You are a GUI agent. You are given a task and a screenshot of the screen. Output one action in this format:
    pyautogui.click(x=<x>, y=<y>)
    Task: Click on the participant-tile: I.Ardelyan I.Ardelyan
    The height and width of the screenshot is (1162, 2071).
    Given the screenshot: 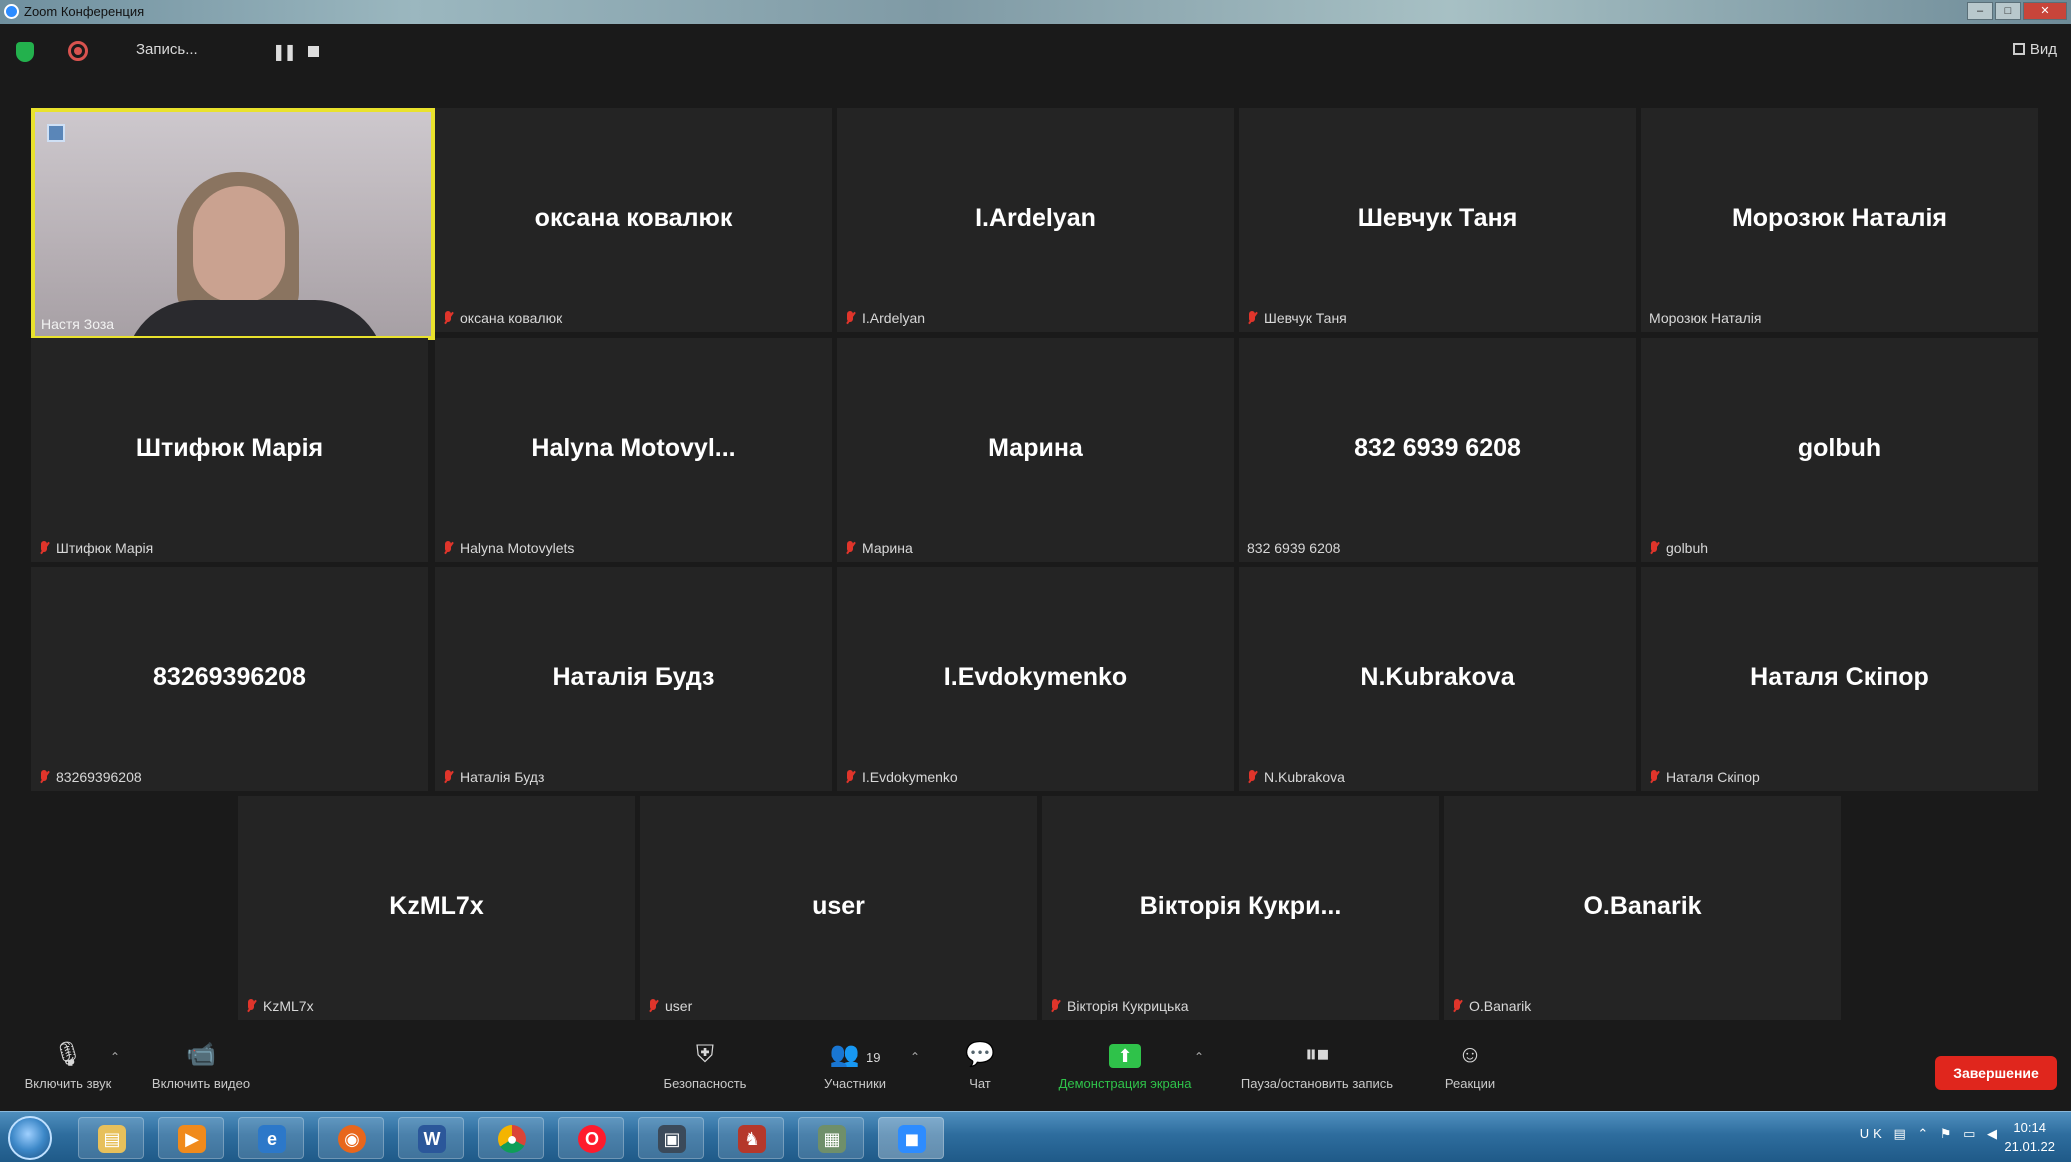 What is the action you would take?
    pyautogui.click(x=1035, y=220)
    